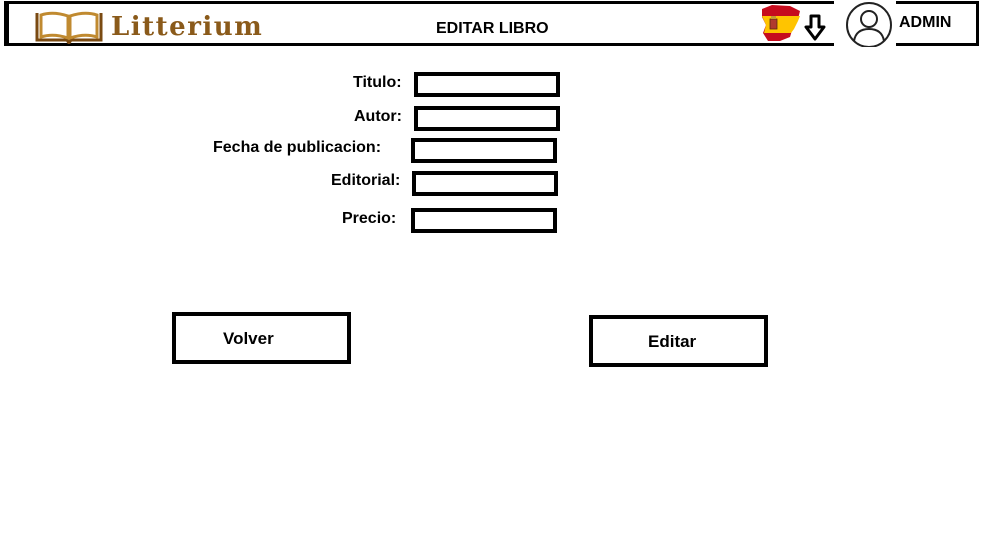 This screenshot has width=987, height=551. What do you see at coordinates (492, 28) in the screenshot?
I see `page-title: EDITAR LIBRO` at bounding box center [492, 28].